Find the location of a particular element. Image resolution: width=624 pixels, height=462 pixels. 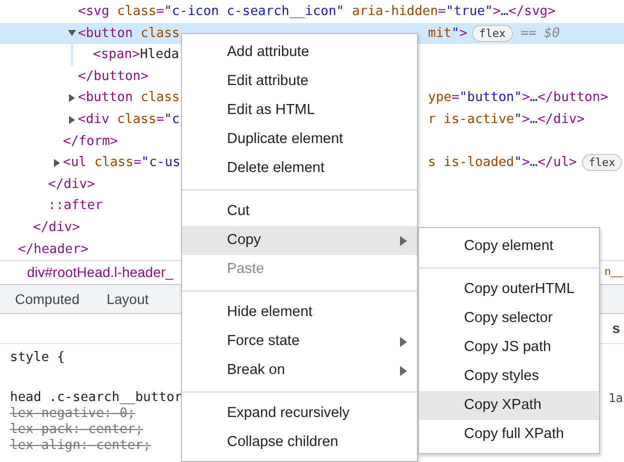

menu-item: Copy styles is located at coordinates (509, 376).